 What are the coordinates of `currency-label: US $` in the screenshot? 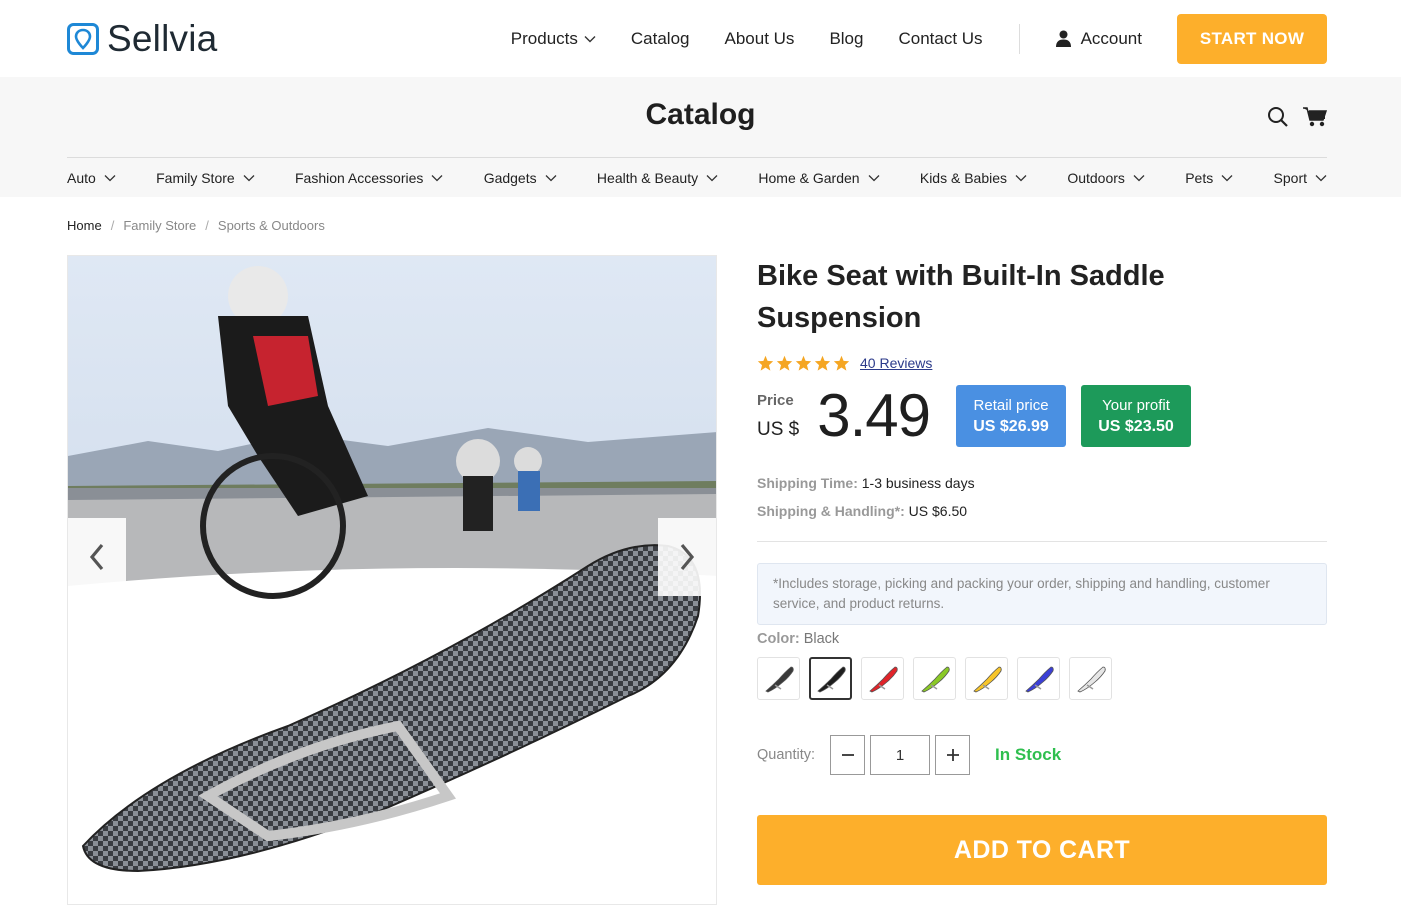 It's located at (778, 429).